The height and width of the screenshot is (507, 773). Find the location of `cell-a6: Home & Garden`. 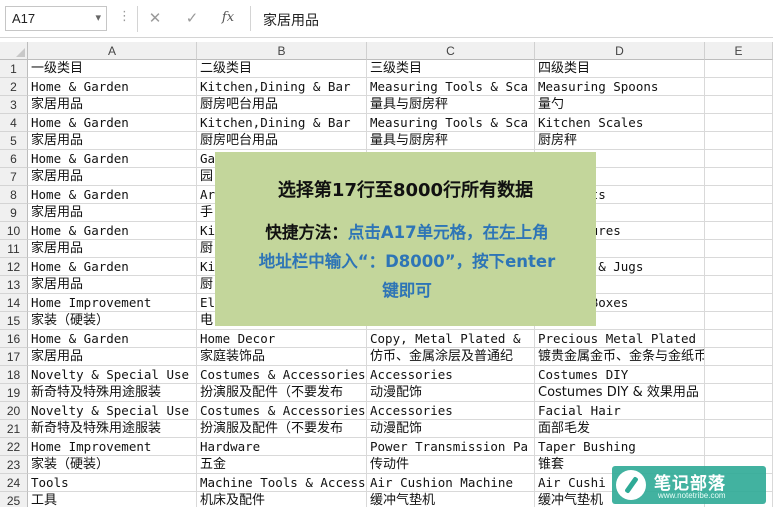

cell-a6: Home & Garden is located at coordinates (112, 159).